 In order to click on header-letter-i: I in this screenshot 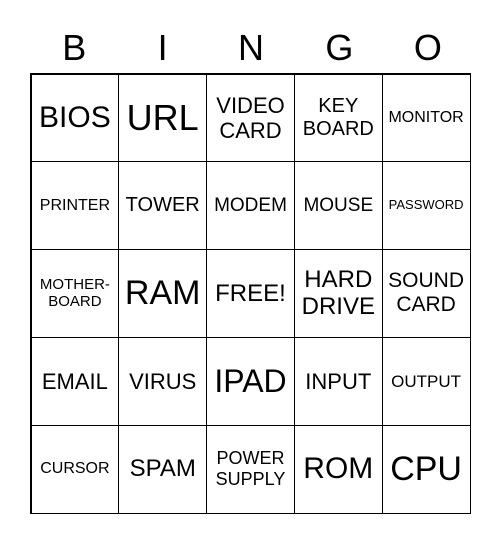, I will do `click(162, 47)`.